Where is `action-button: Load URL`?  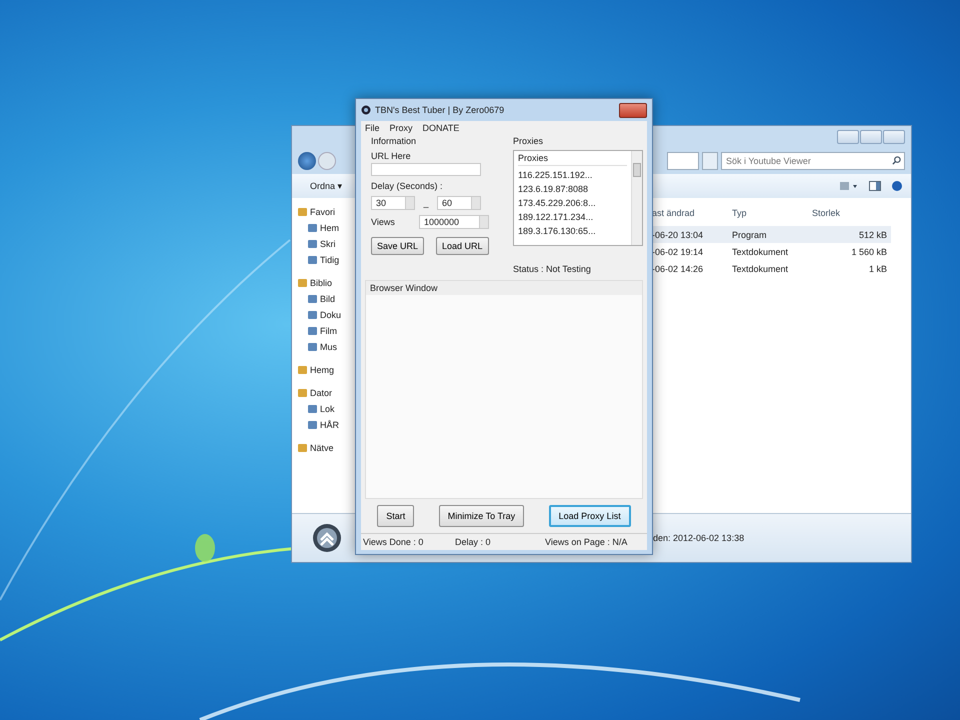
action-button: Load URL is located at coordinates (462, 246).